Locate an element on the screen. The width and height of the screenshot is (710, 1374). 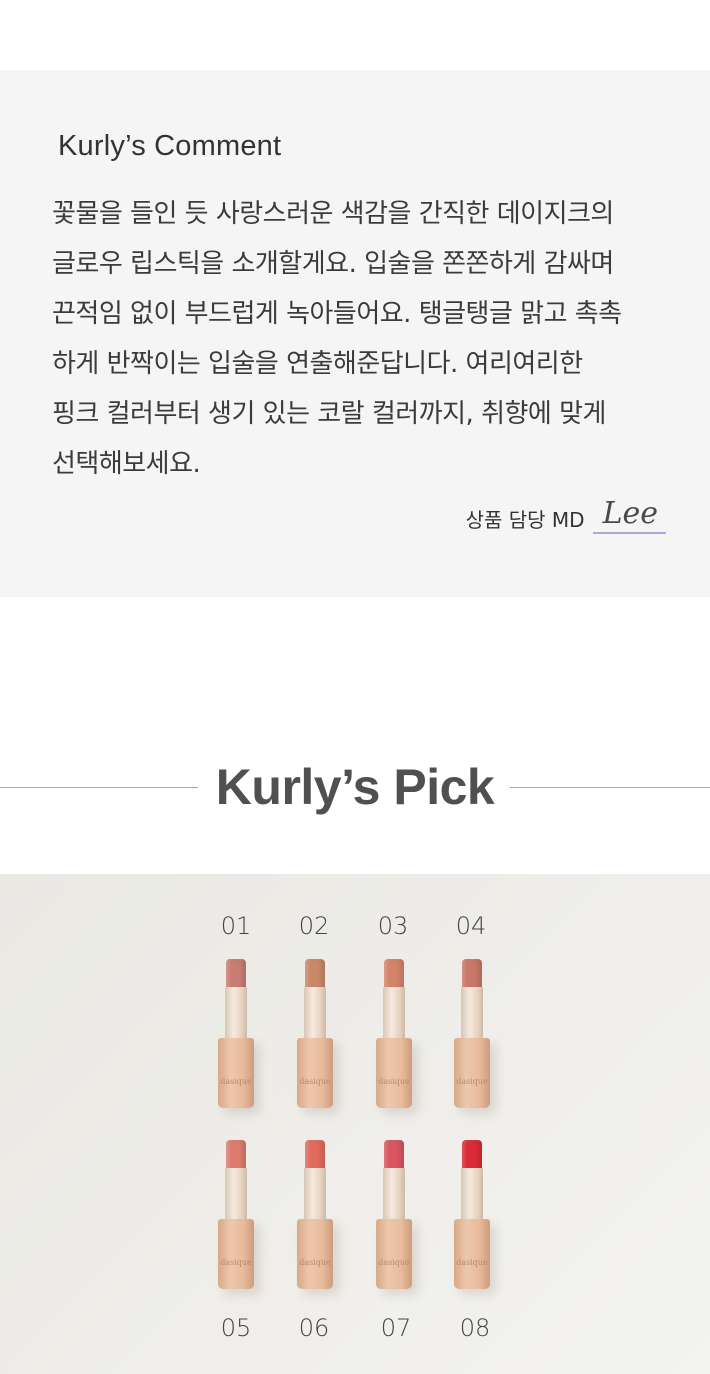
lipstick-08: dasique is located at coordinates (472, 1215).